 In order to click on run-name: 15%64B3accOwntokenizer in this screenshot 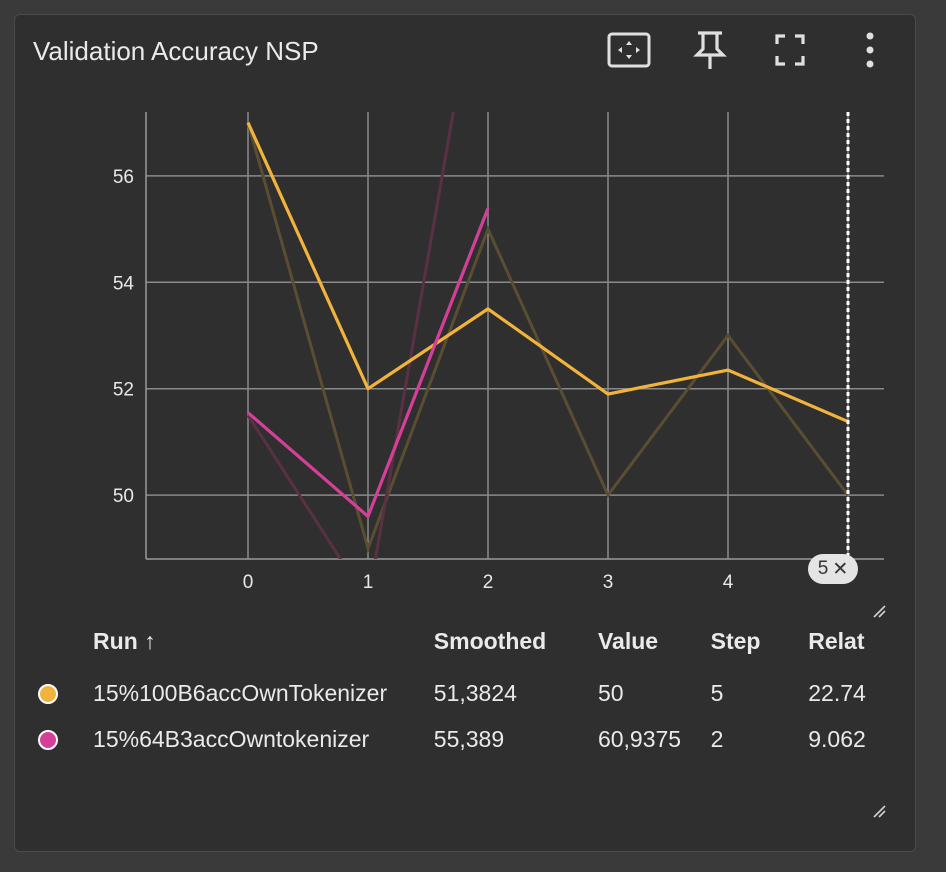, I will do `click(231, 738)`.